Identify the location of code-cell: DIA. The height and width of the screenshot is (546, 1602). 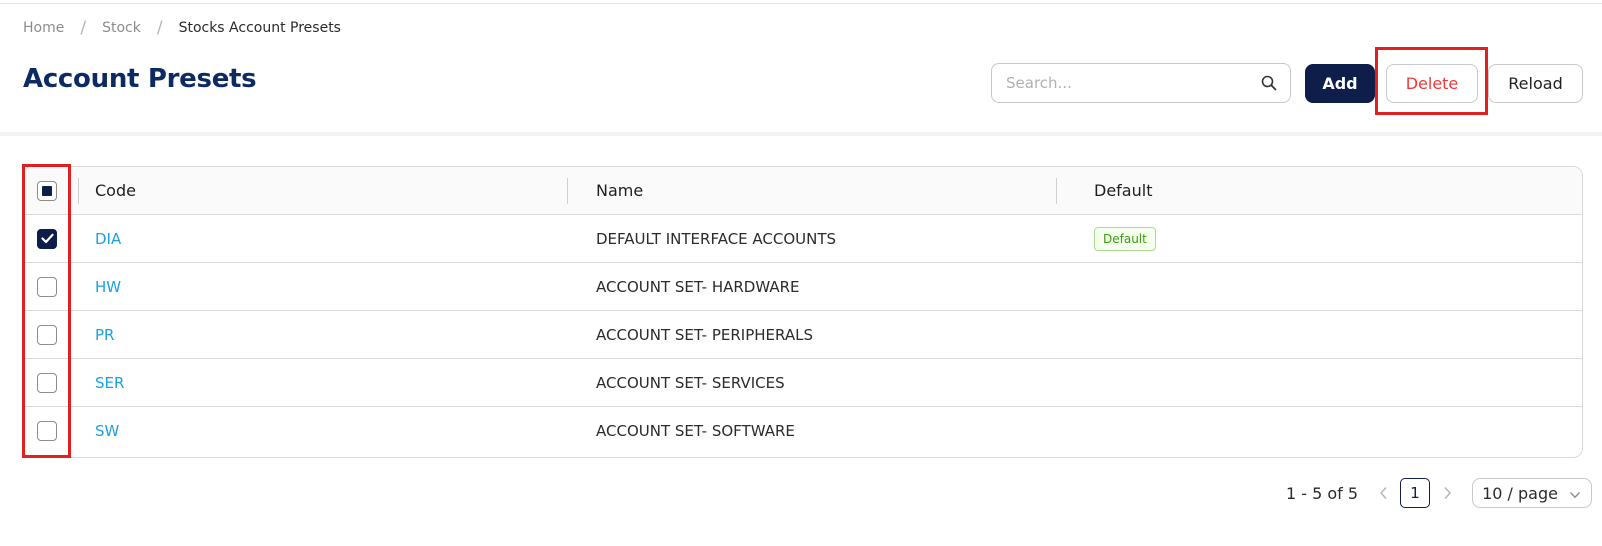
(108, 238).